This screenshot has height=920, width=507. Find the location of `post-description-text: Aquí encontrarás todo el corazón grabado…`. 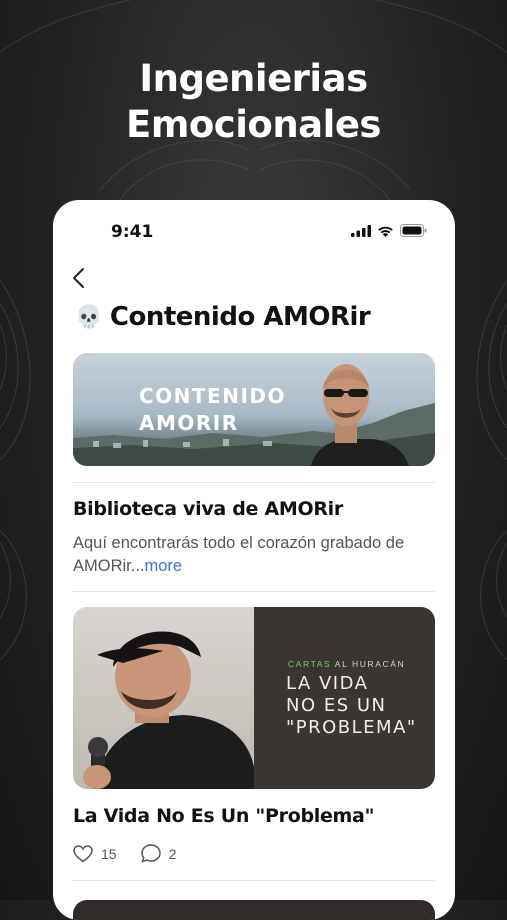

post-description-text: Aquí encontrarás todo el corazón grabado… is located at coordinates (239, 554).